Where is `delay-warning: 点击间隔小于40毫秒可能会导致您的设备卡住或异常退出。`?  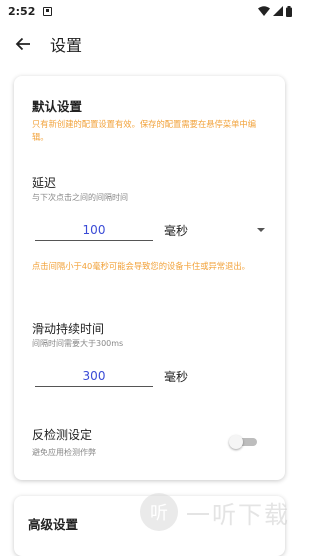
delay-warning: 点击间隔小于40毫秒可能会导致您的设备卡住或异常退出。 is located at coordinates (141, 266).